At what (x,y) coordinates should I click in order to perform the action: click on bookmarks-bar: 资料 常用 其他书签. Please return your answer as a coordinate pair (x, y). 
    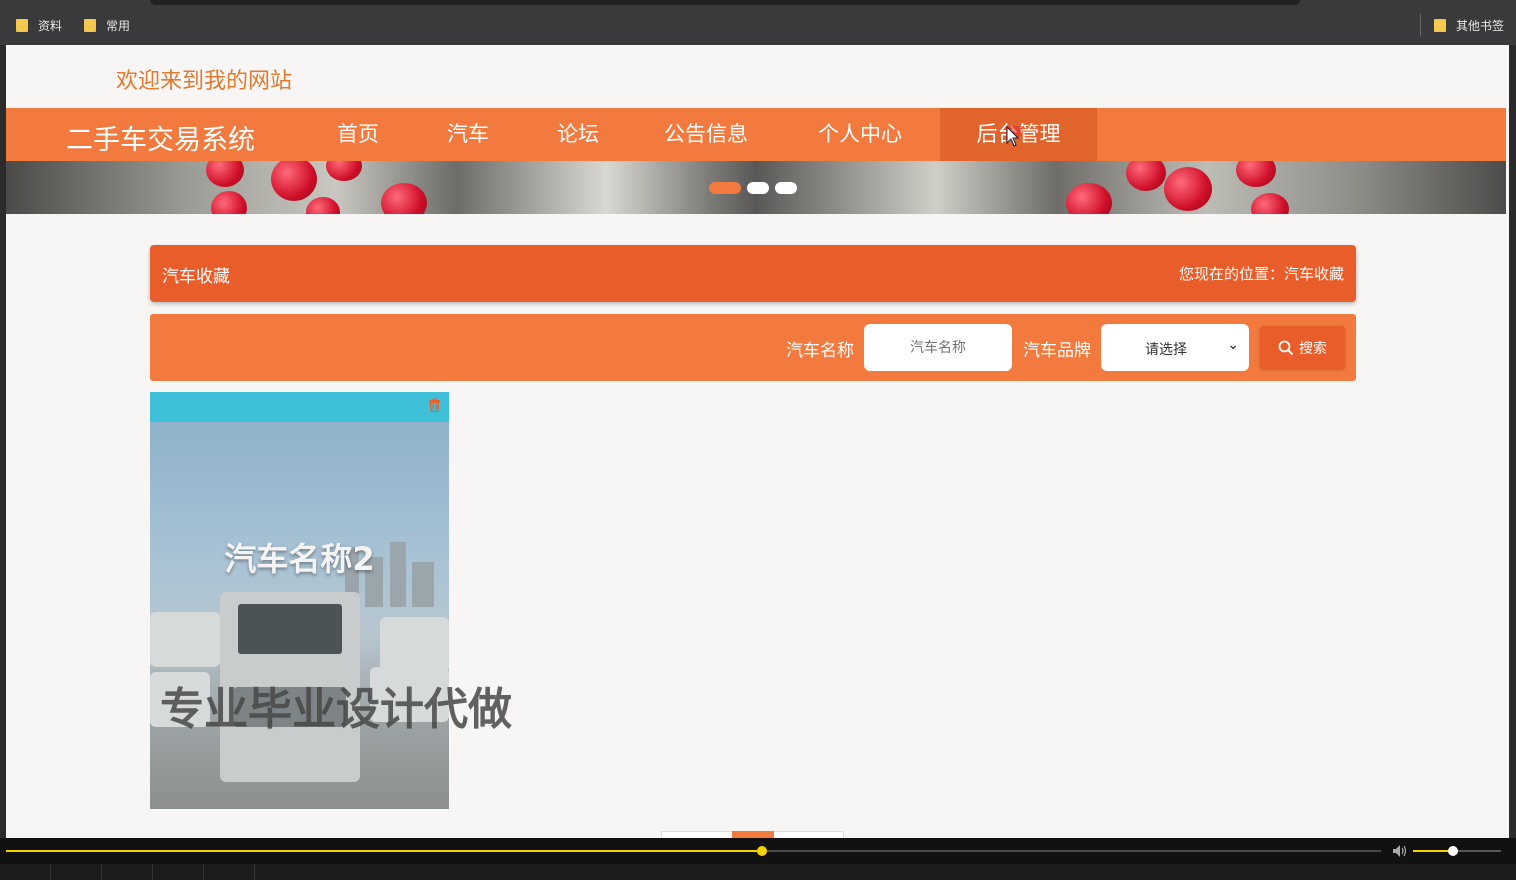
    Looking at the image, I should click on (758, 22).